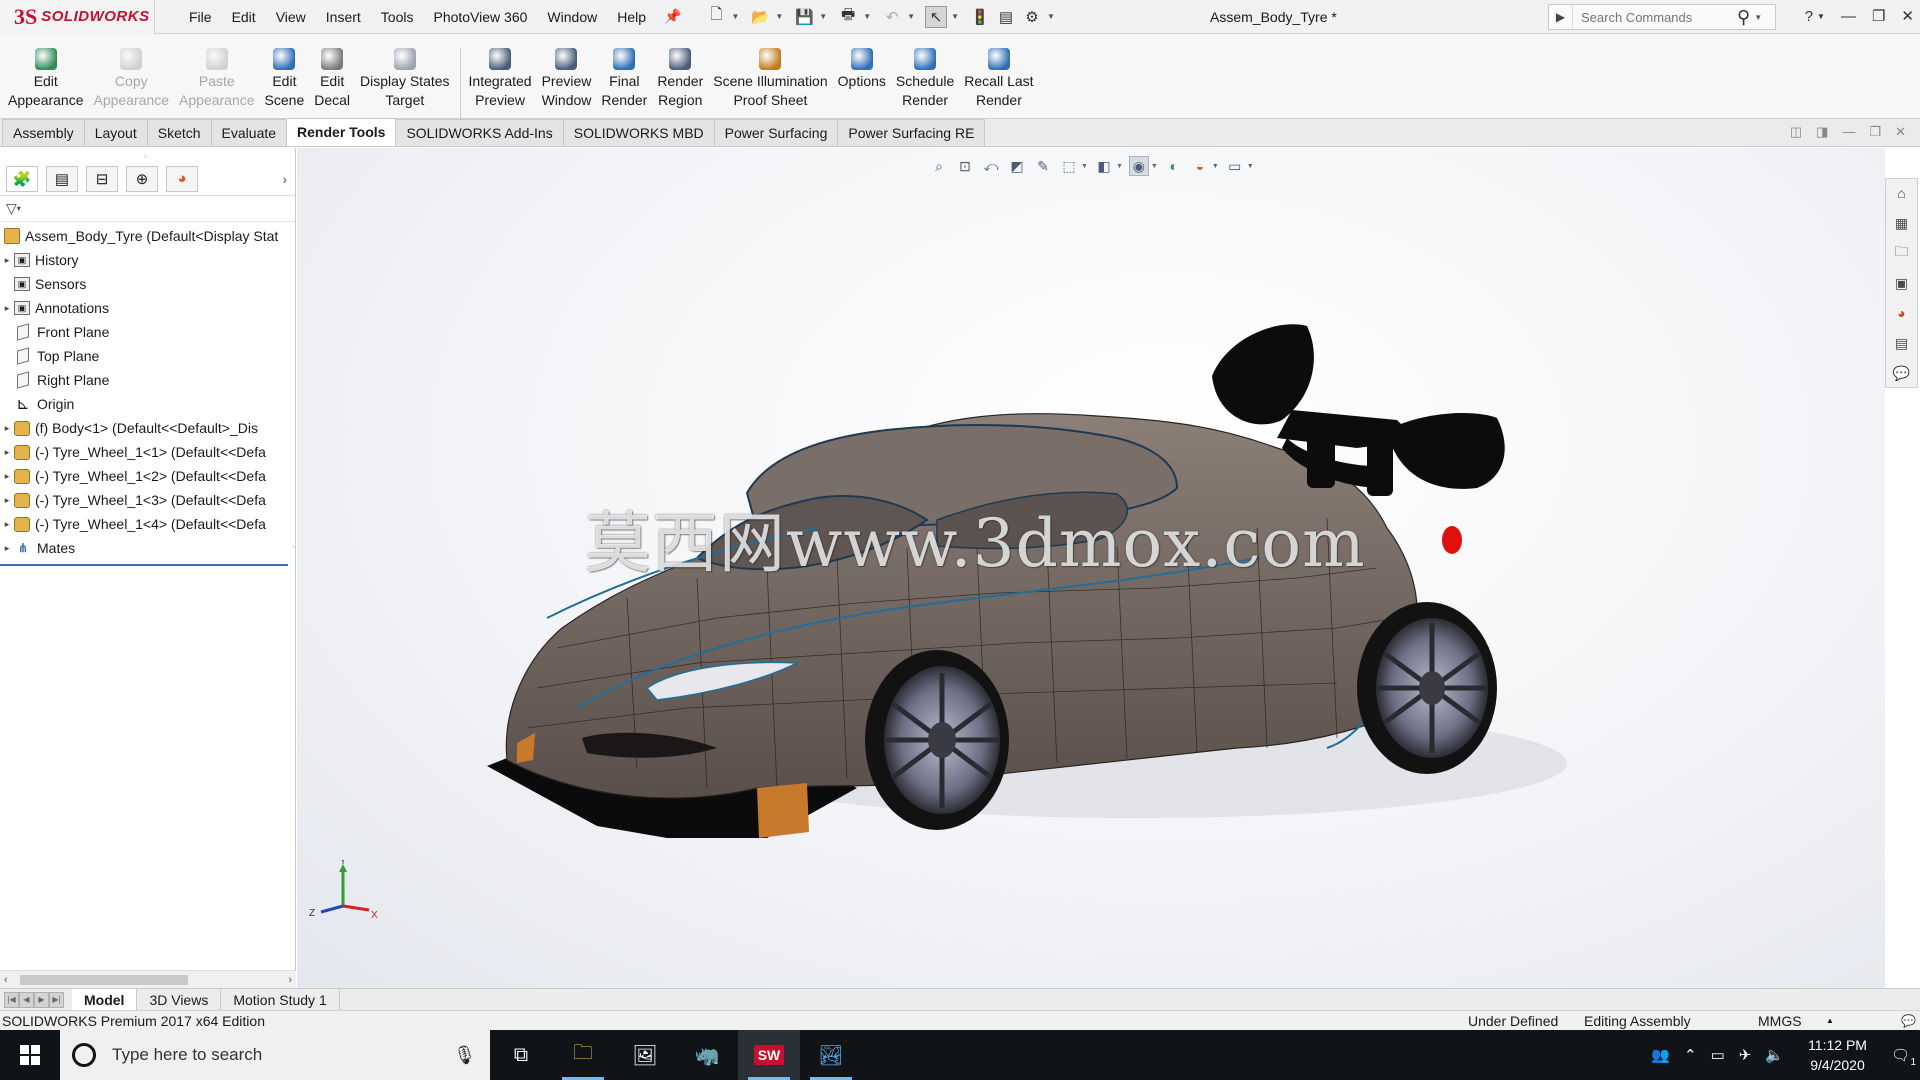 This screenshot has height=1080, width=1920. What do you see at coordinates (142, 178) in the screenshot?
I see `dimxpert-manager-tab-icon: ⊕` at bounding box center [142, 178].